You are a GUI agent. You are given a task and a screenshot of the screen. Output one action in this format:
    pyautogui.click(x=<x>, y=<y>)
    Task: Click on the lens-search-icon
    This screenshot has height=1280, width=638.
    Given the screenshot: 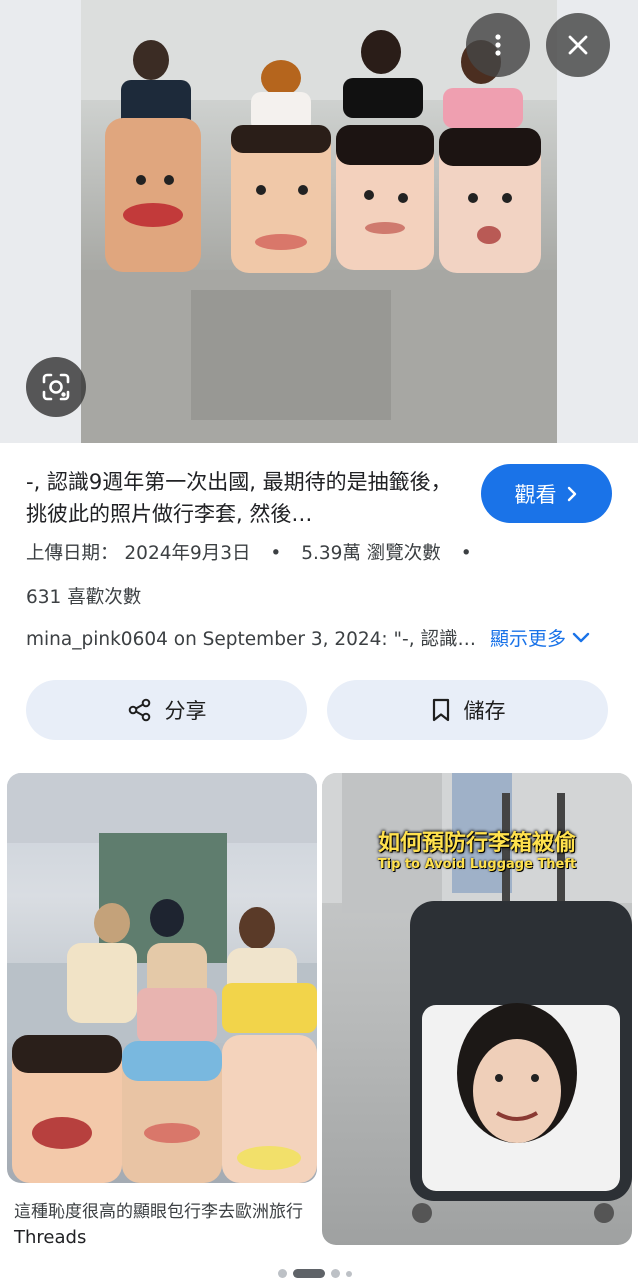 What is the action you would take?
    pyautogui.click(x=56, y=387)
    